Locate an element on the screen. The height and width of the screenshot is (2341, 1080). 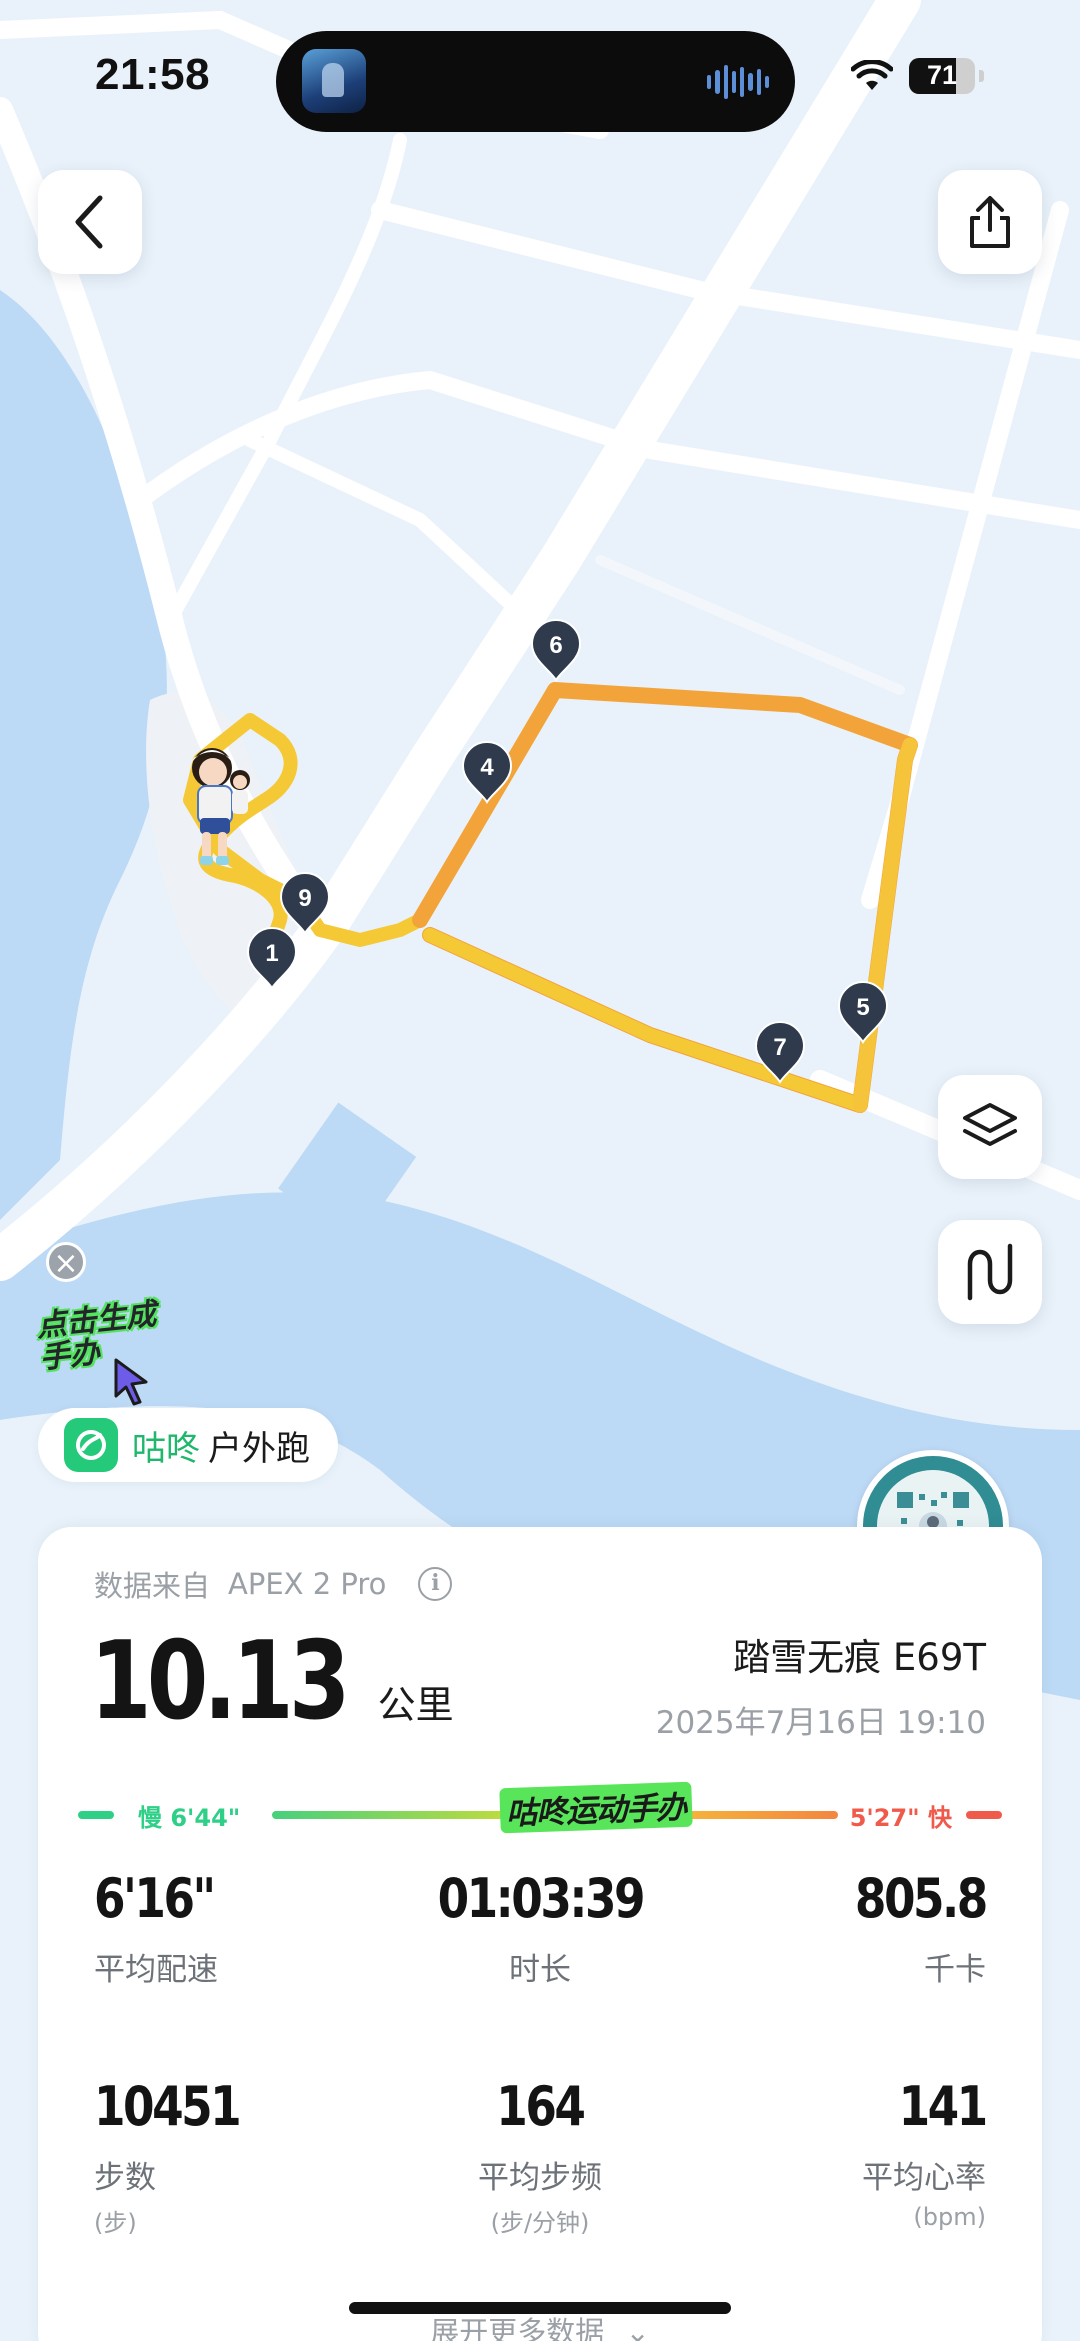
back-button is located at coordinates (90, 222).